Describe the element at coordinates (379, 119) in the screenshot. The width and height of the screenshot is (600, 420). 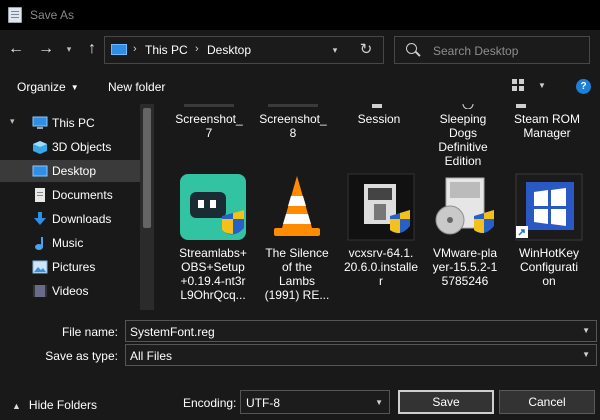
I see `file-name: Session` at that location.